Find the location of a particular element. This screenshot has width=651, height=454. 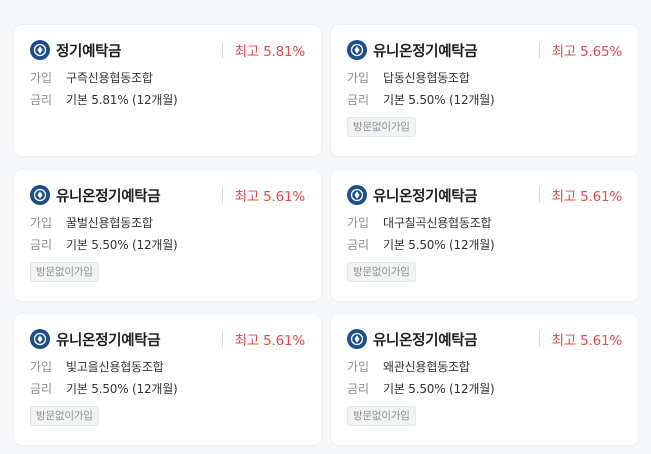

max-rate-area: 최고 5.65% is located at coordinates (580, 50).